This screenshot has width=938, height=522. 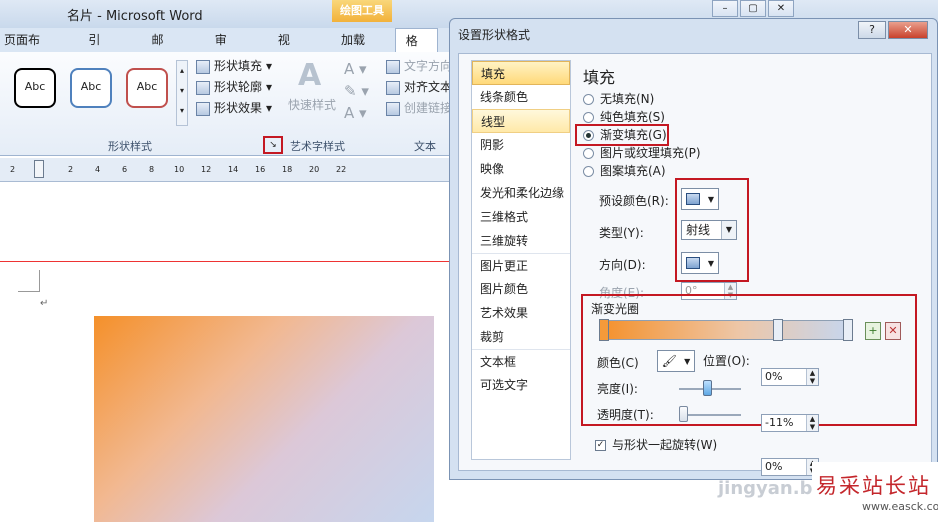 What do you see at coordinates (622, 265) in the screenshot?
I see `direction-label: 方向(D):` at bounding box center [622, 265].